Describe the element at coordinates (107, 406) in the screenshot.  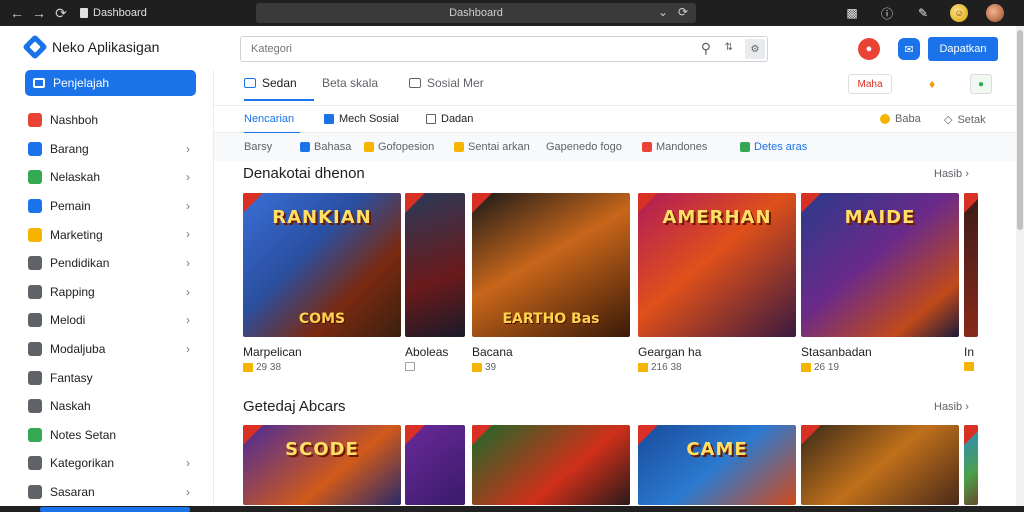
I see `sidebar-item: Naskah` at that location.